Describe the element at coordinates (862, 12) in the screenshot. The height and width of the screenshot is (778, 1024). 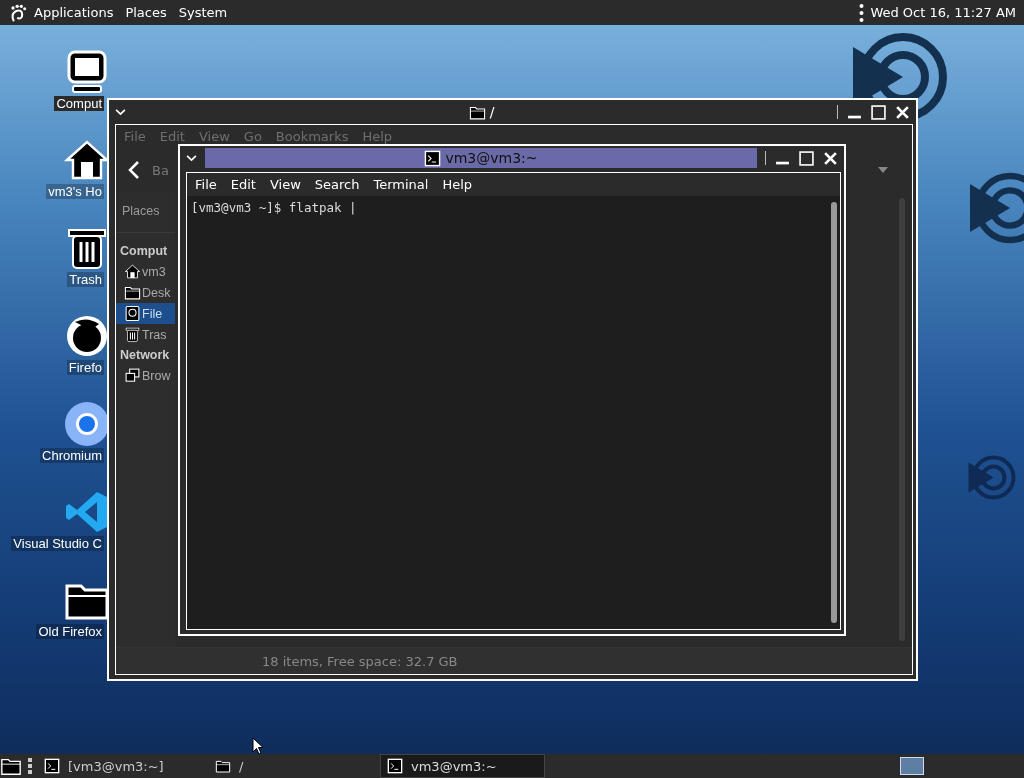
I see `more-options-icon` at that location.